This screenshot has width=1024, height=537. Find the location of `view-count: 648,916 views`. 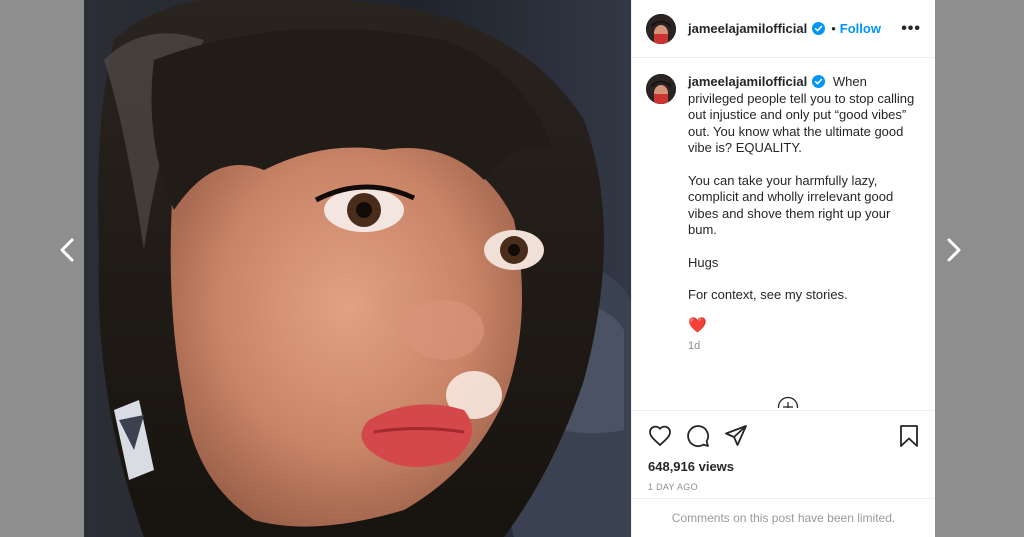

view-count: 648,916 views is located at coordinates (784, 466).